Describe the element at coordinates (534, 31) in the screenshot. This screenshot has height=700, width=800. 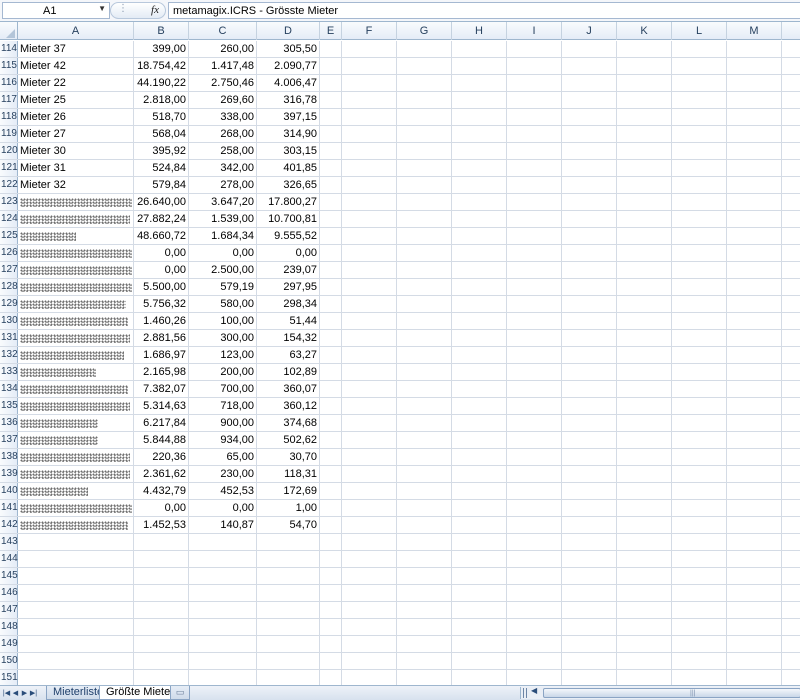
I see `column-header-i: I` at that location.